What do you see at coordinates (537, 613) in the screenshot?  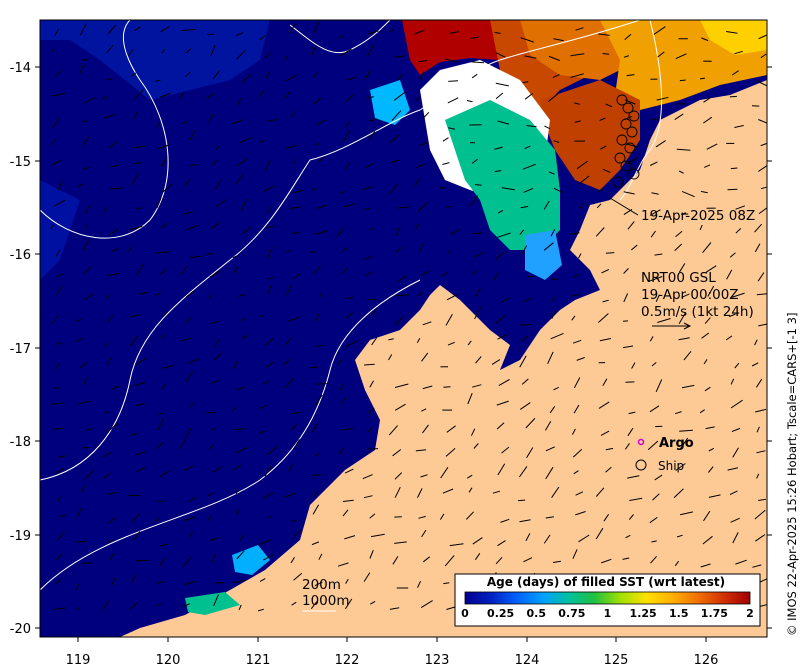 I see `colorbar-tick-label: 0.5` at bounding box center [537, 613].